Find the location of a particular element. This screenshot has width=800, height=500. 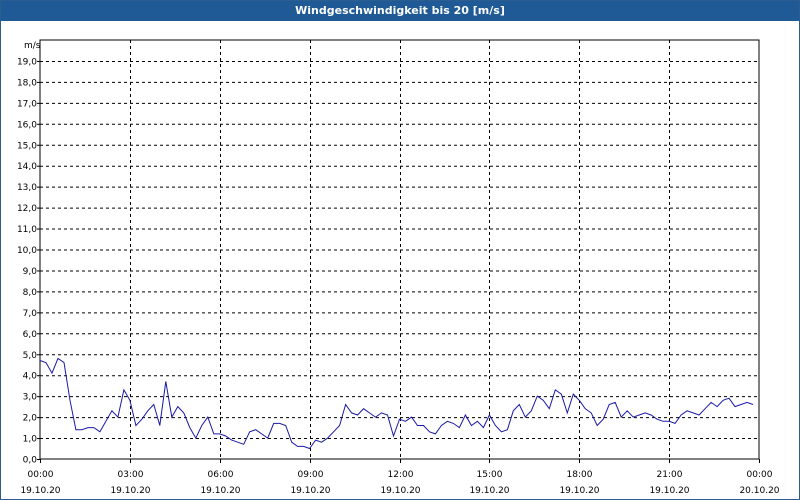

y-tick-label: 14,0 is located at coordinates (27, 167).